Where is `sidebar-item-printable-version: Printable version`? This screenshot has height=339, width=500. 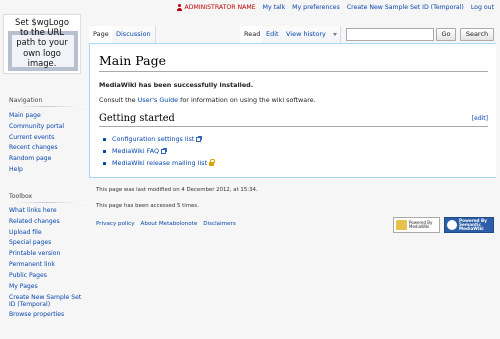 sidebar-item-printable-version: Printable version is located at coordinates (49, 254).